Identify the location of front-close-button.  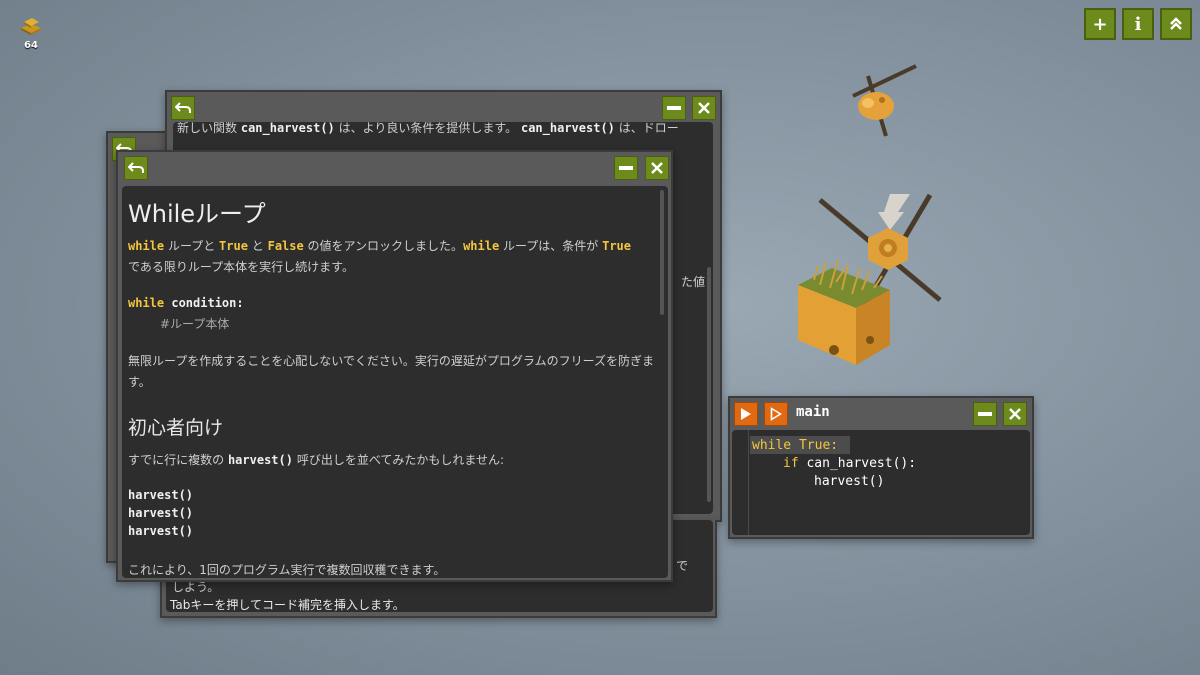
(657, 168).